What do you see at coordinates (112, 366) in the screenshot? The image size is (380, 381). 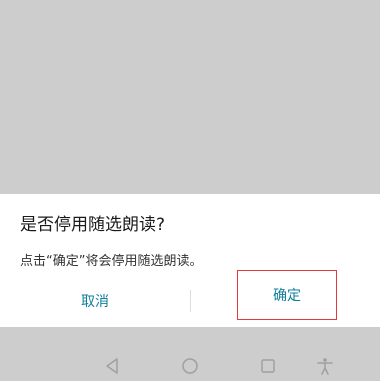 I see `back-triangle-icon` at bounding box center [112, 366].